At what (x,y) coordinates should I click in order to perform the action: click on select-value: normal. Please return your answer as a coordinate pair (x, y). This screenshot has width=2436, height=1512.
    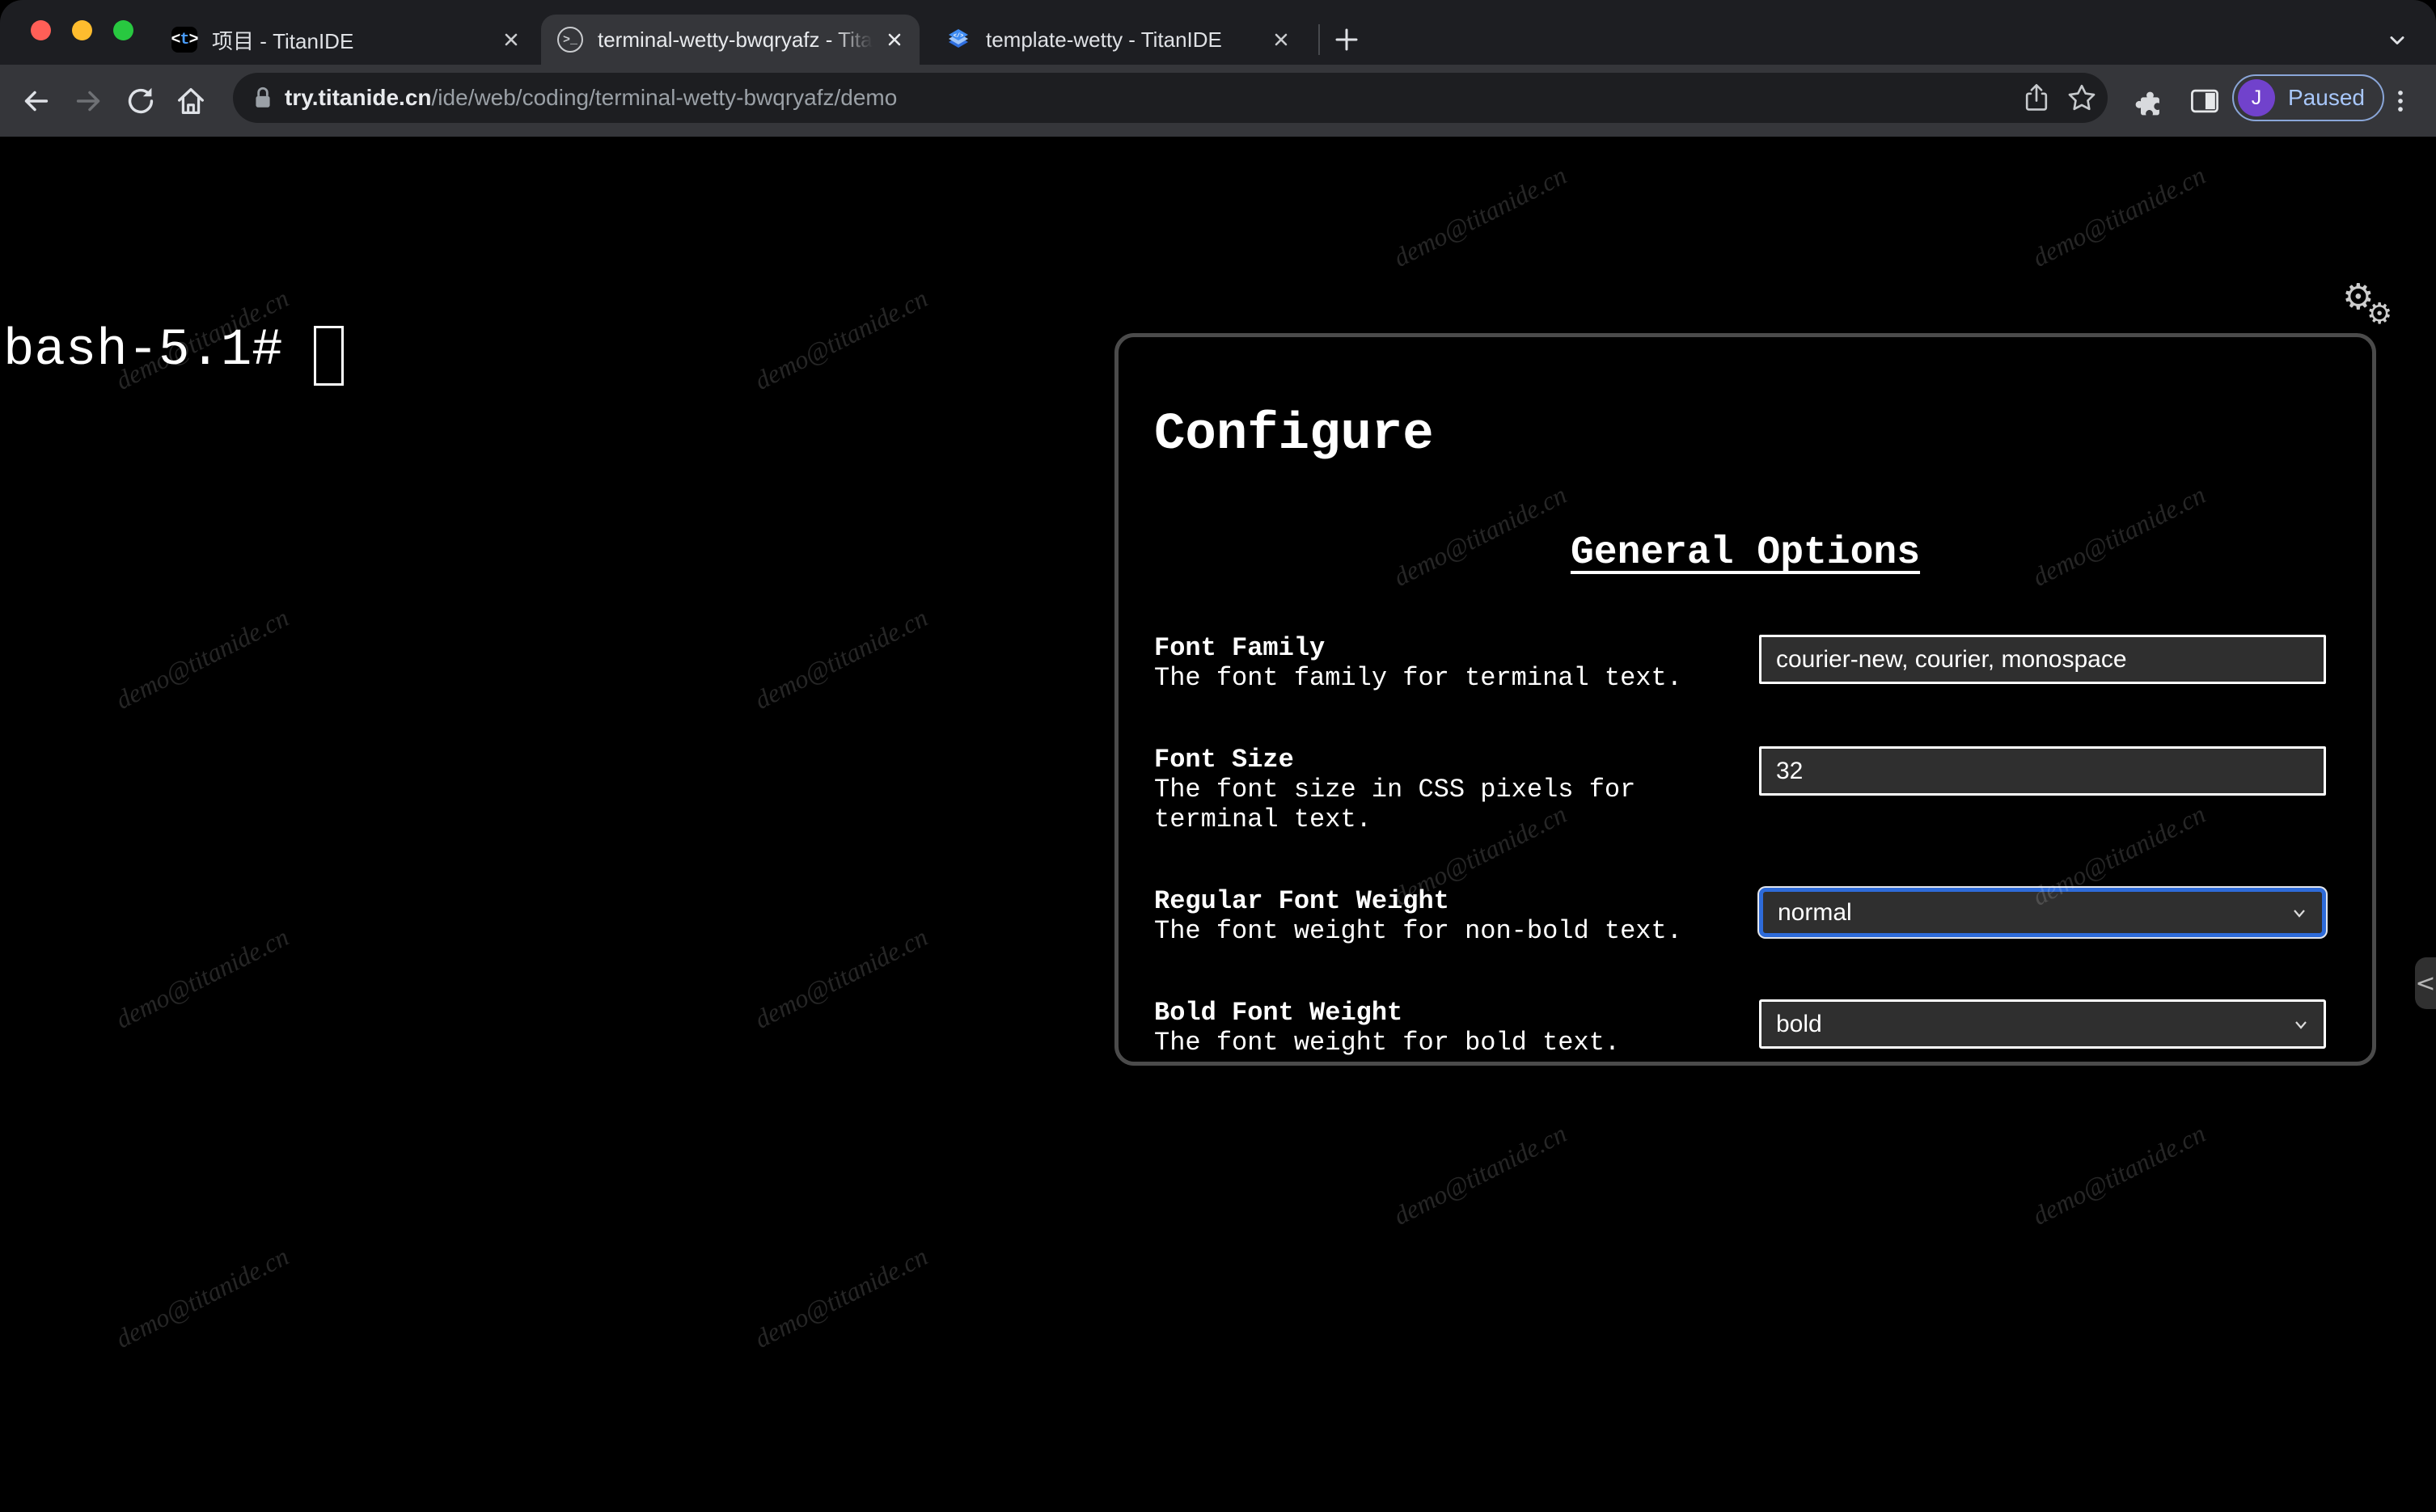
    Looking at the image, I should click on (1815, 912).